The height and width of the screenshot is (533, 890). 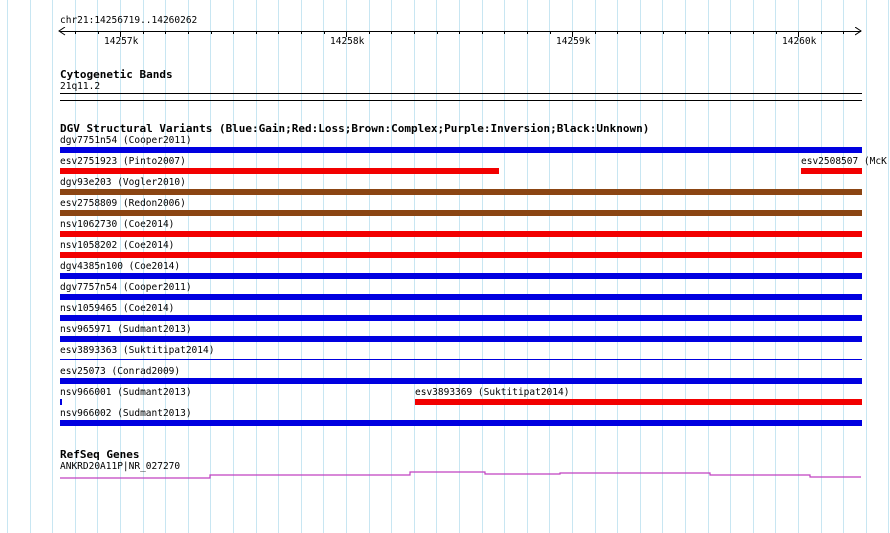 I want to click on gene-feature-line, so click(x=460, y=475).